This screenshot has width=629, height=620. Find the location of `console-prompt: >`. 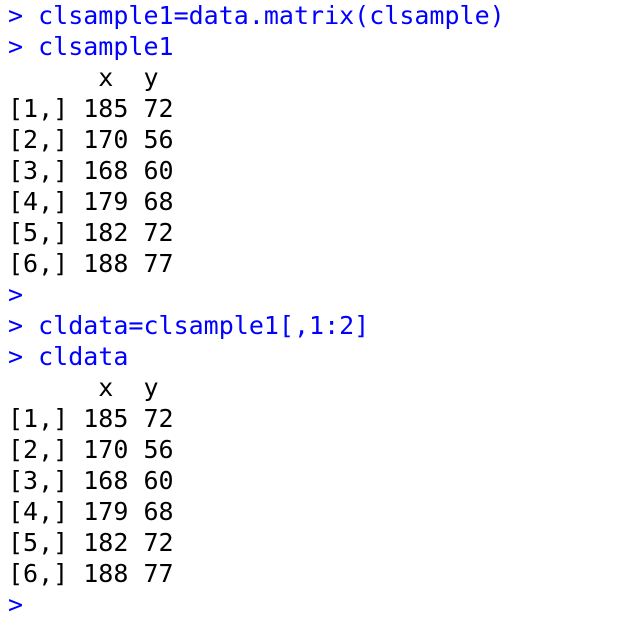

console-prompt: > is located at coordinates (16, 294).